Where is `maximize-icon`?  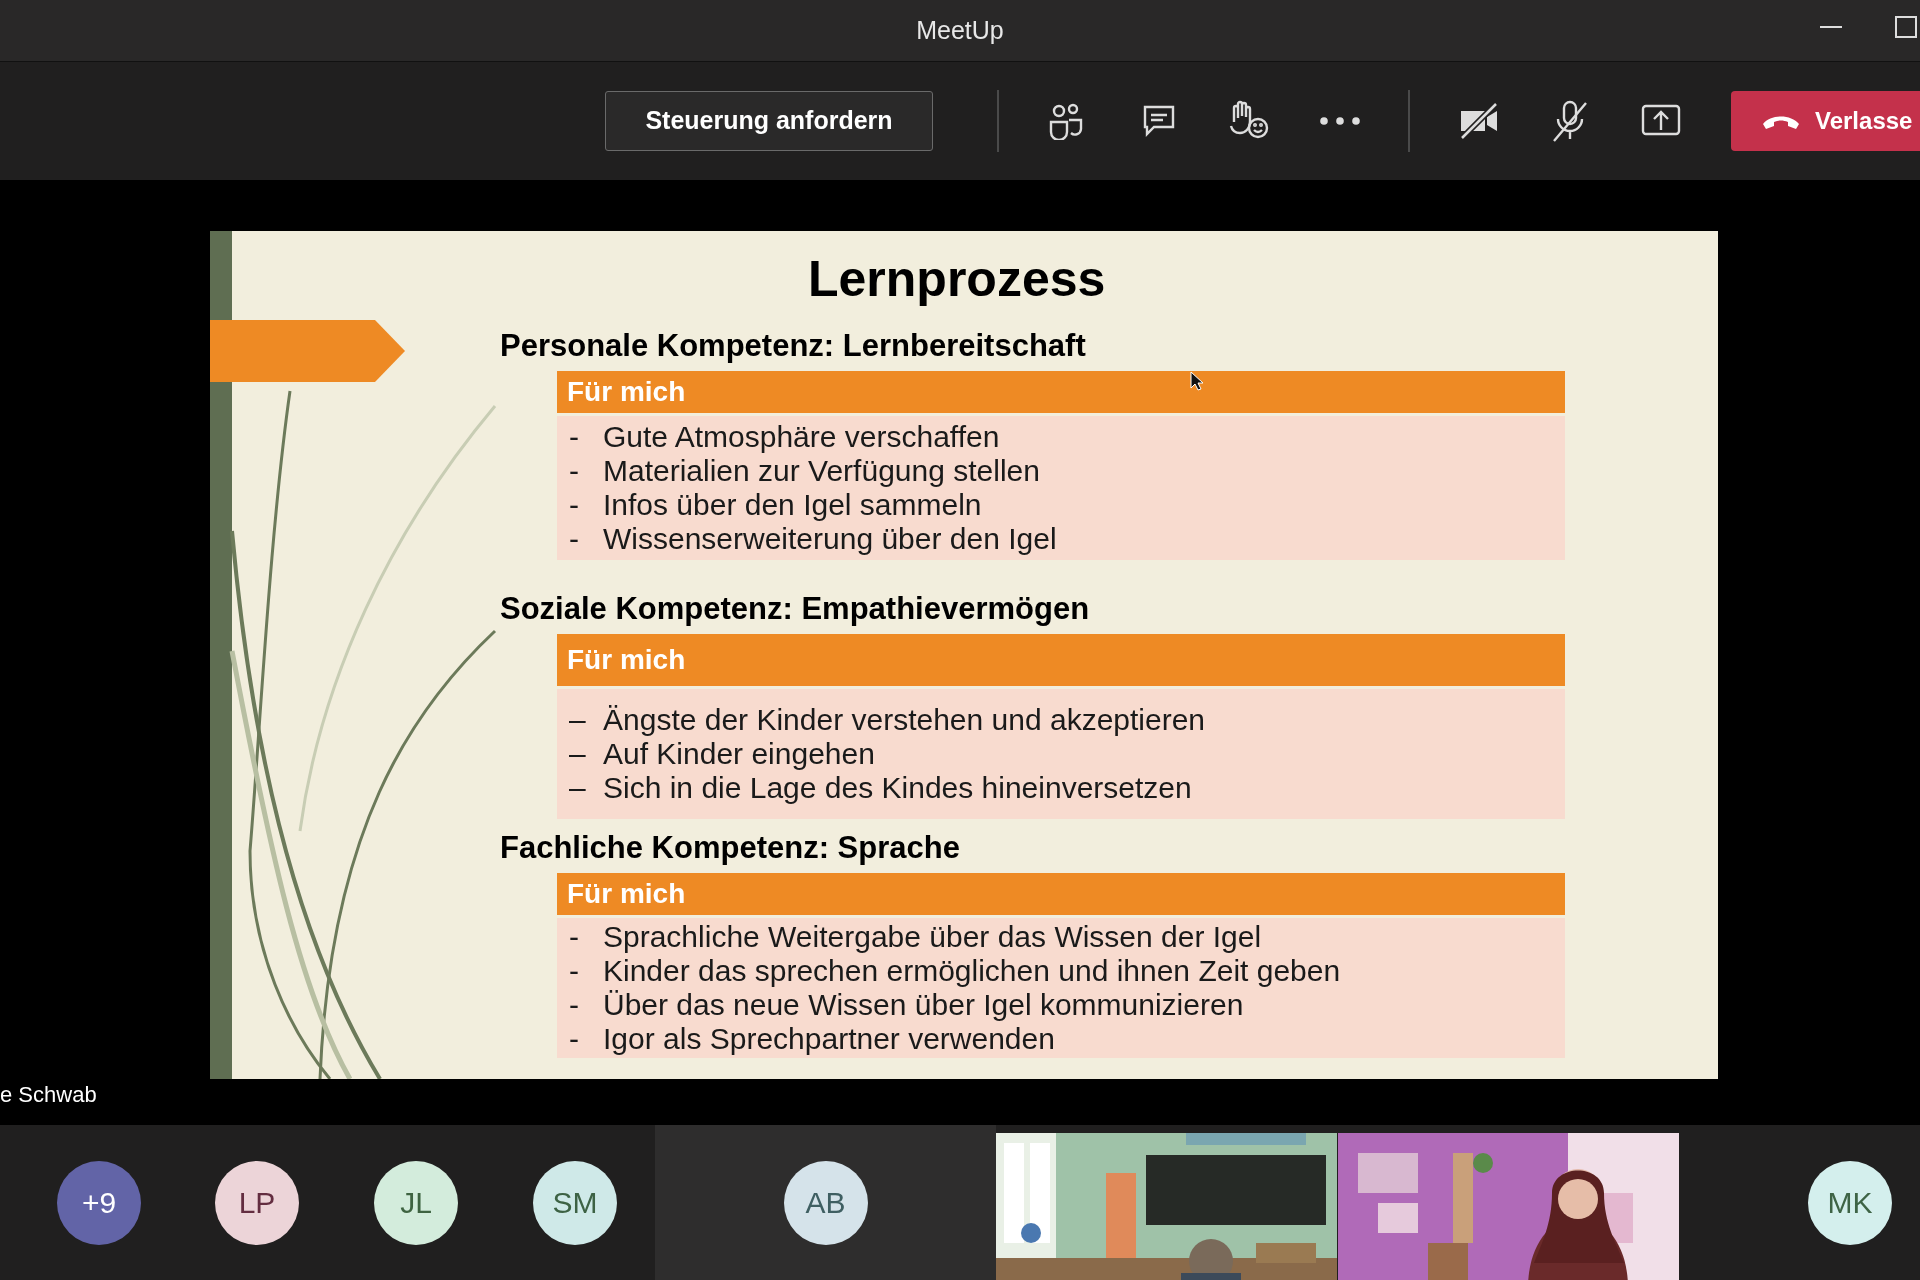
maximize-icon is located at coordinates (1906, 27).